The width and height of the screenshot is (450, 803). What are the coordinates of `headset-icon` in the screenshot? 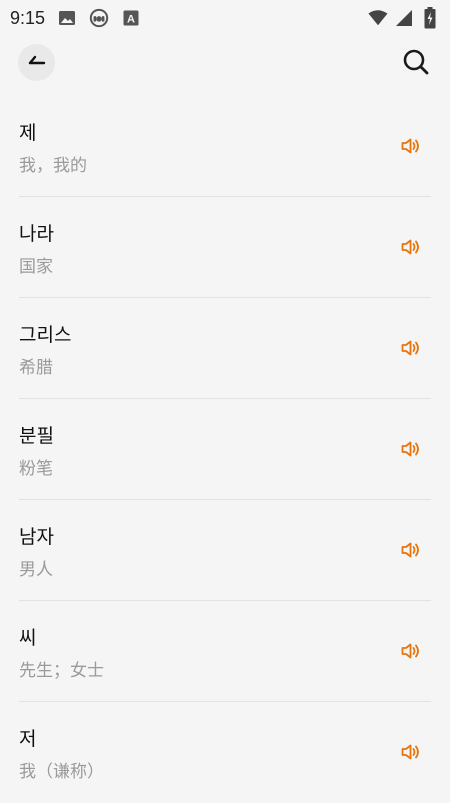 It's located at (99, 18).